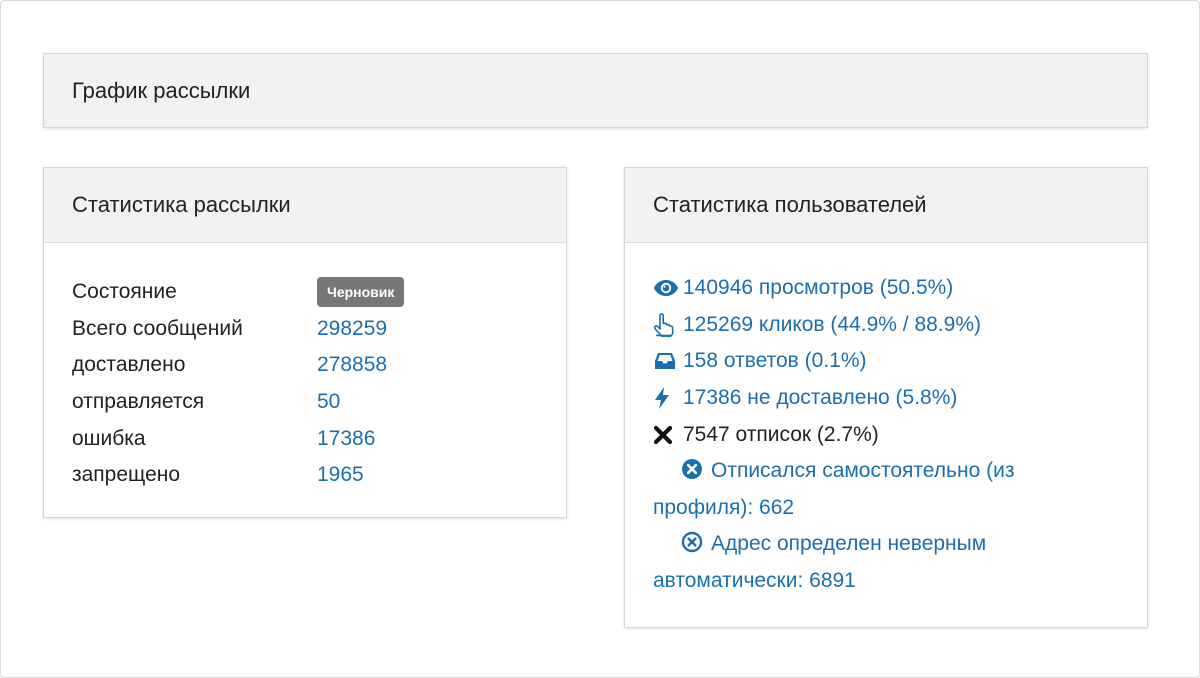 Image resolution: width=1200 pixels, height=678 pixels. I want to click on mailing-stats-title: Статистика рассылки, so click(305, 205).